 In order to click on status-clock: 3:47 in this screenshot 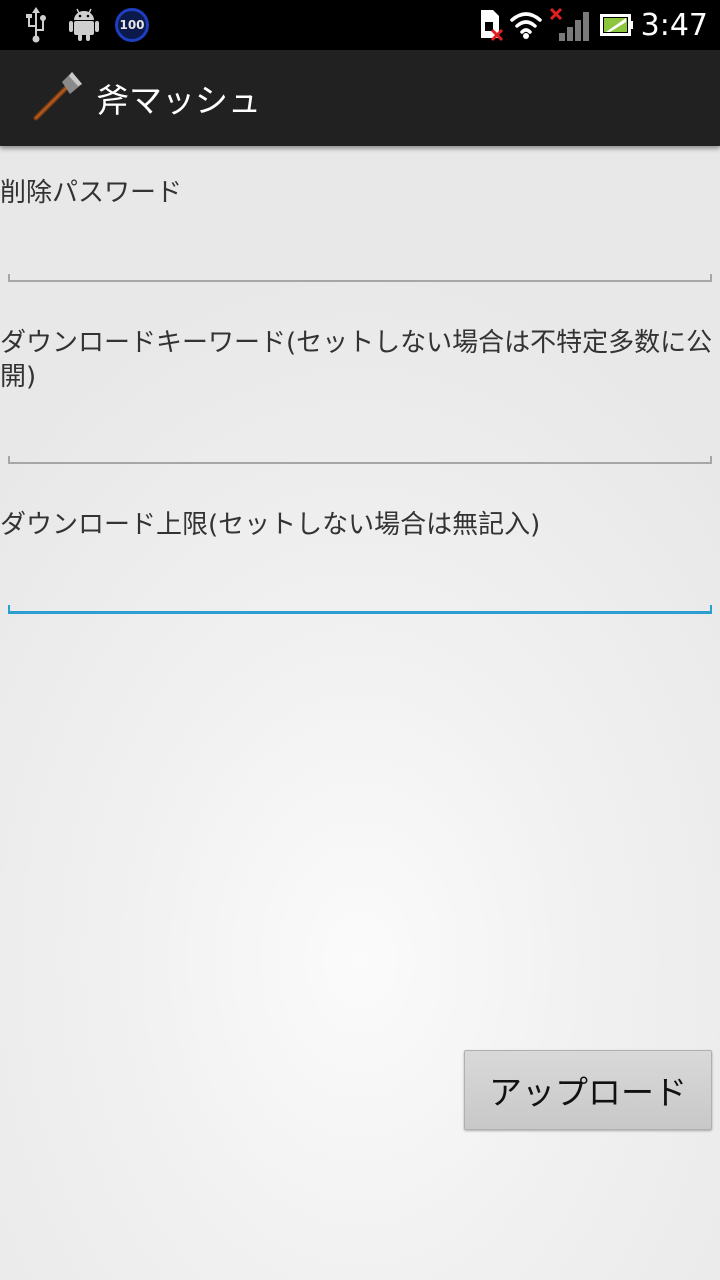, I will do `click(674, 25)`.